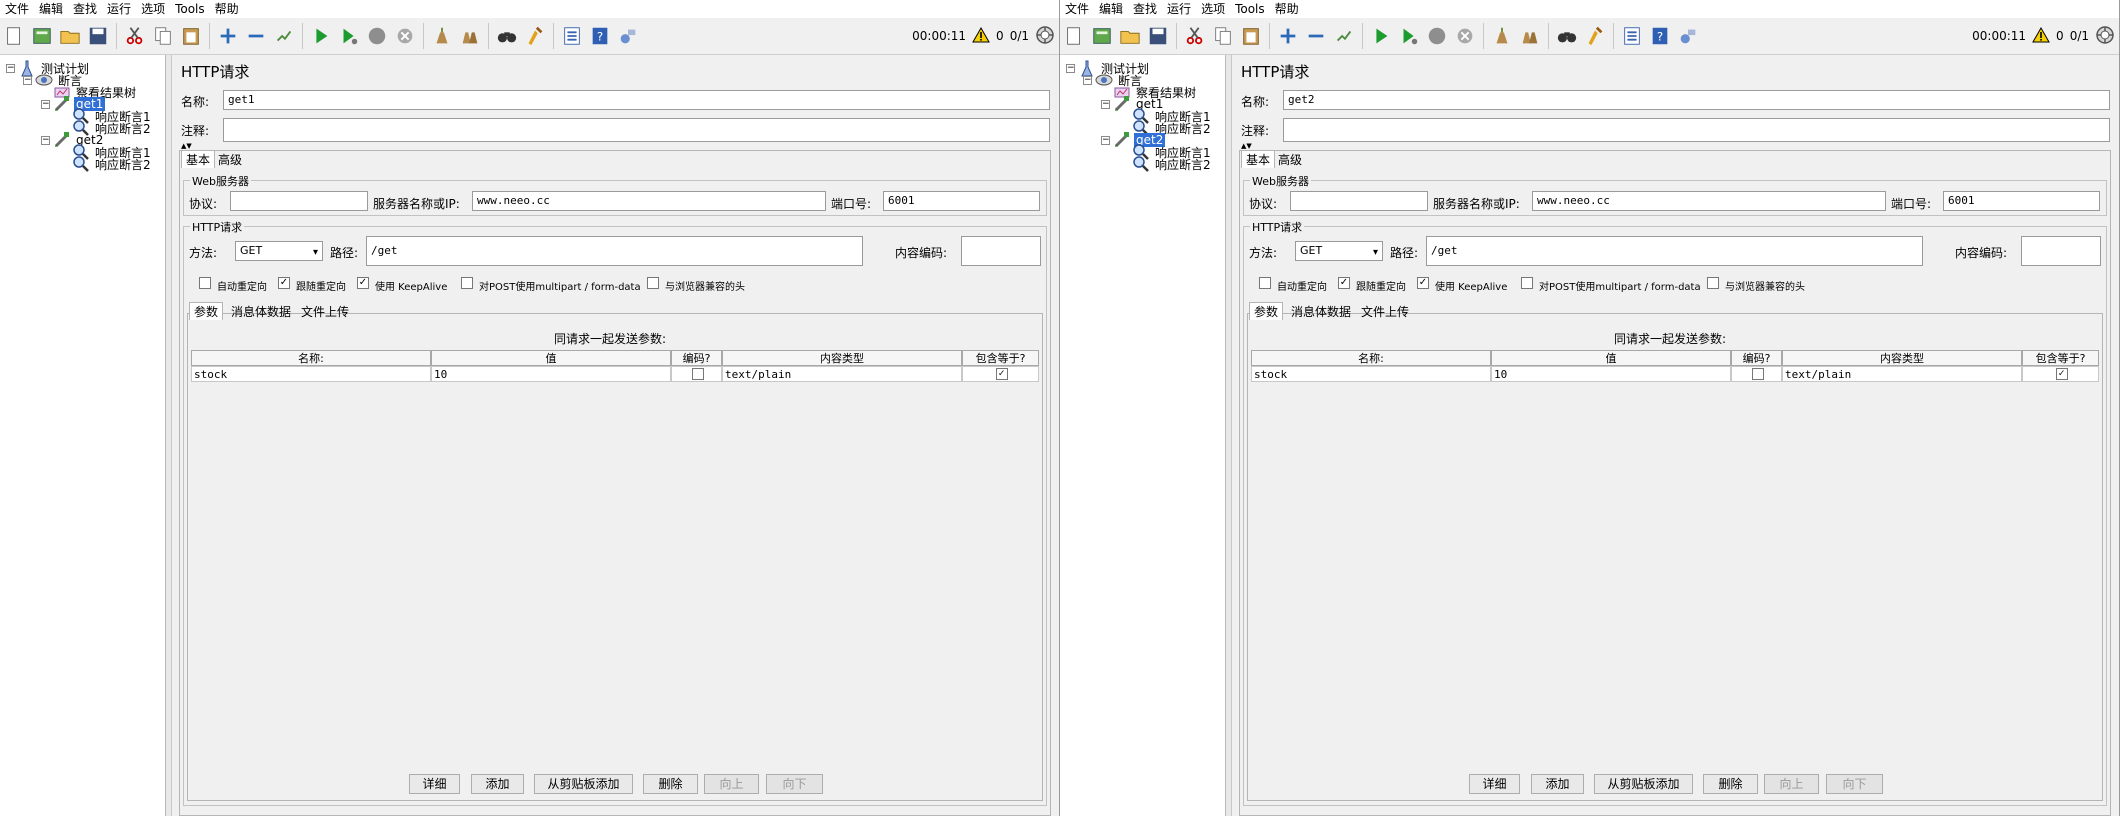 The image size is (2120, 816). Describe the element at coordinates (1660, 36) in the screenshot. I see `help-icon: ?` at that location.